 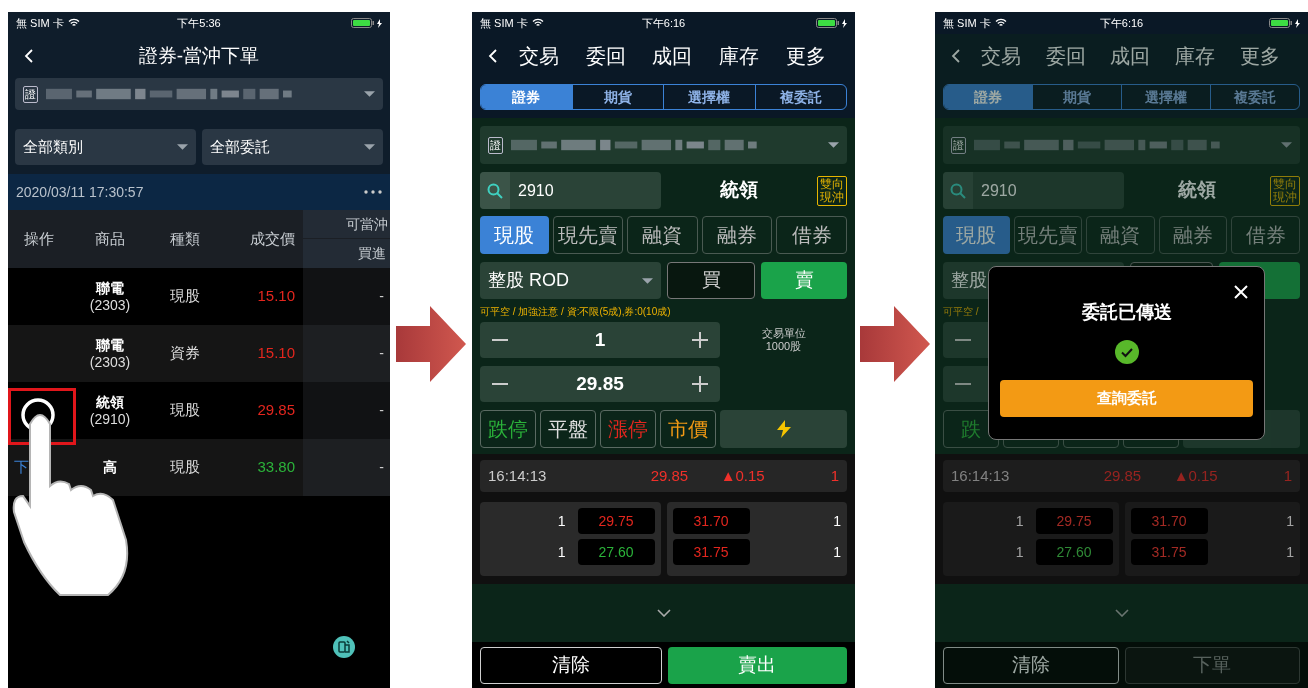 What do you see at coordinates (1241, 292) in the screenshot?
I see `close-icon` at bounding box center [1241, 292].